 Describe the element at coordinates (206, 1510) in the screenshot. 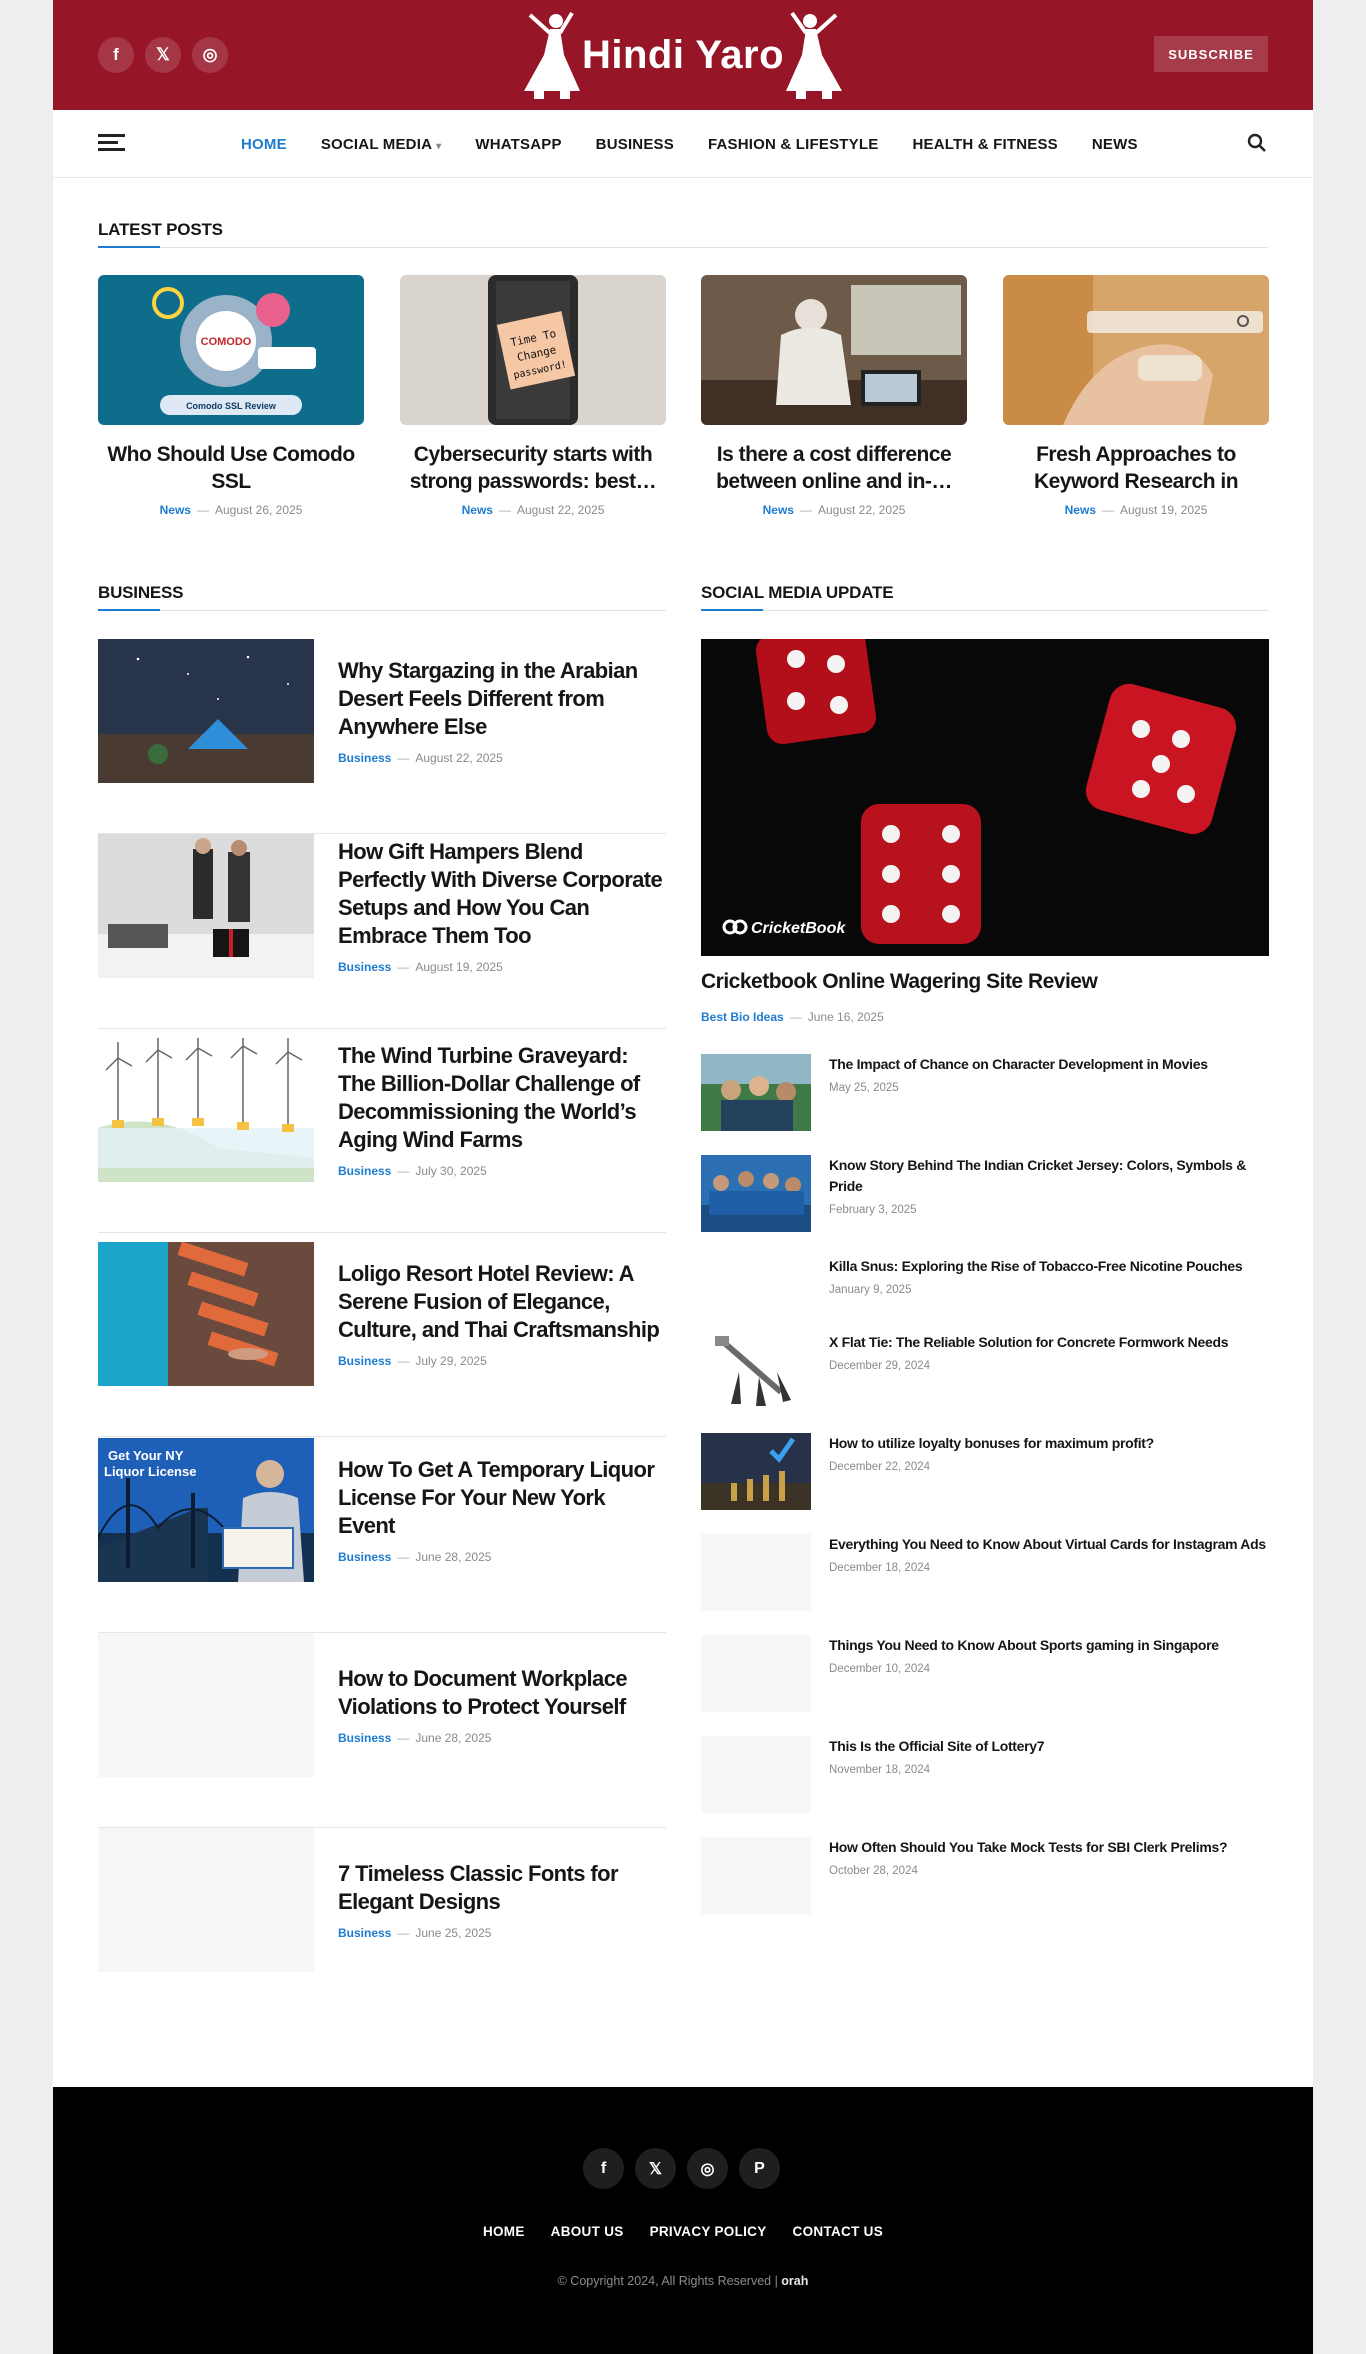

I see `post-thumbnail: Get Your NY Liquor License` at that location.